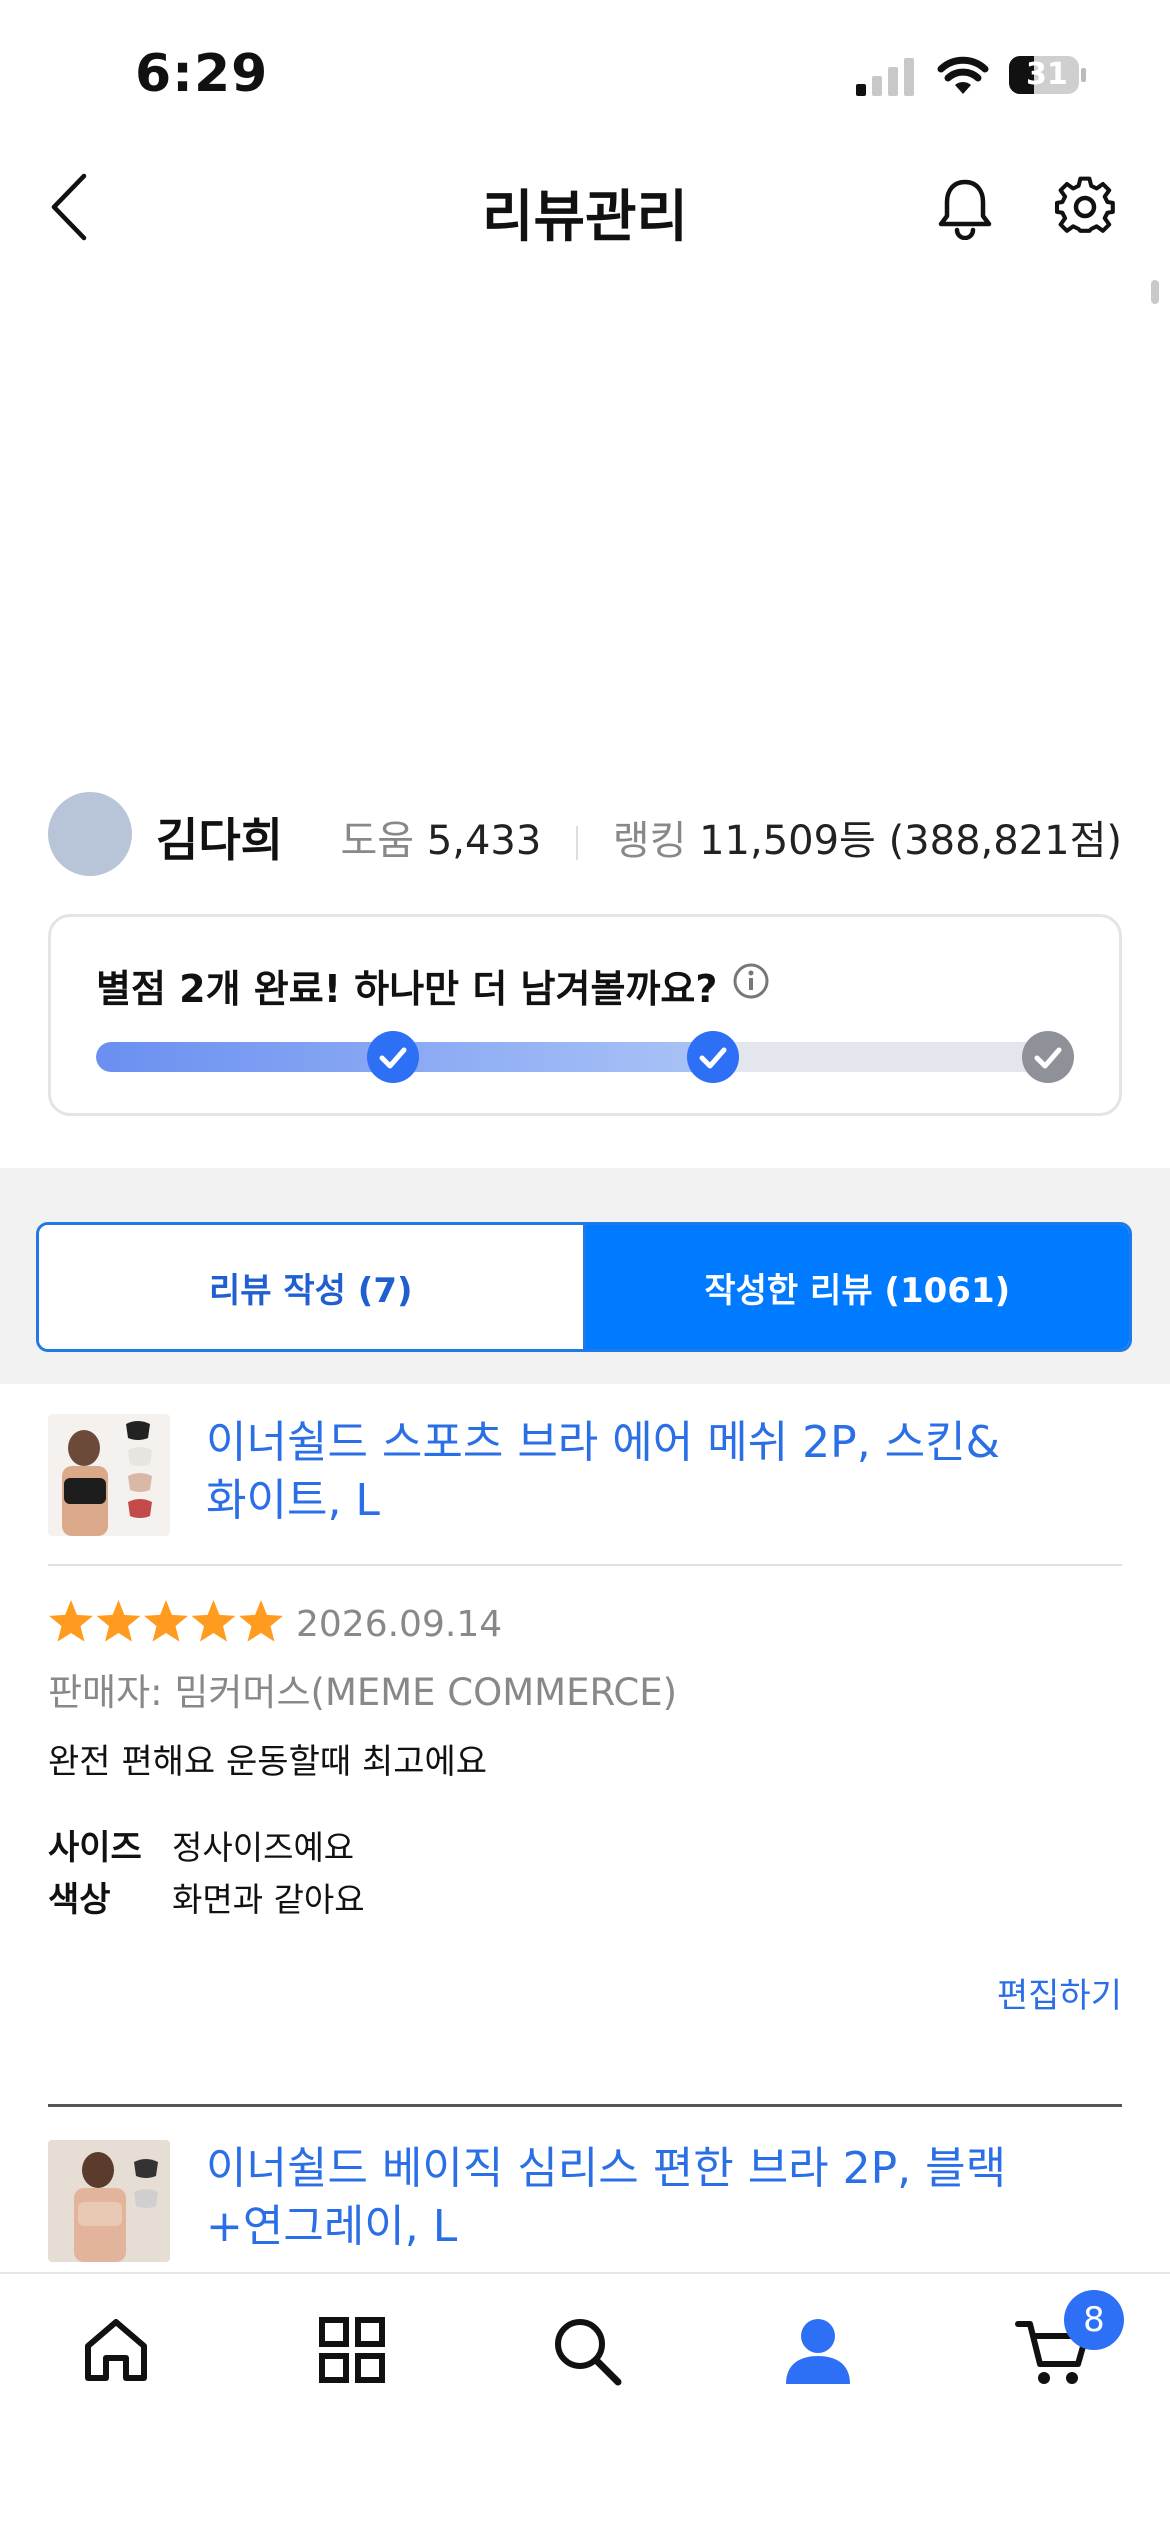  What do you see at coordinates (585, 1565) in the screenshot?
I see `divider` at bounding box center [585, 1565].